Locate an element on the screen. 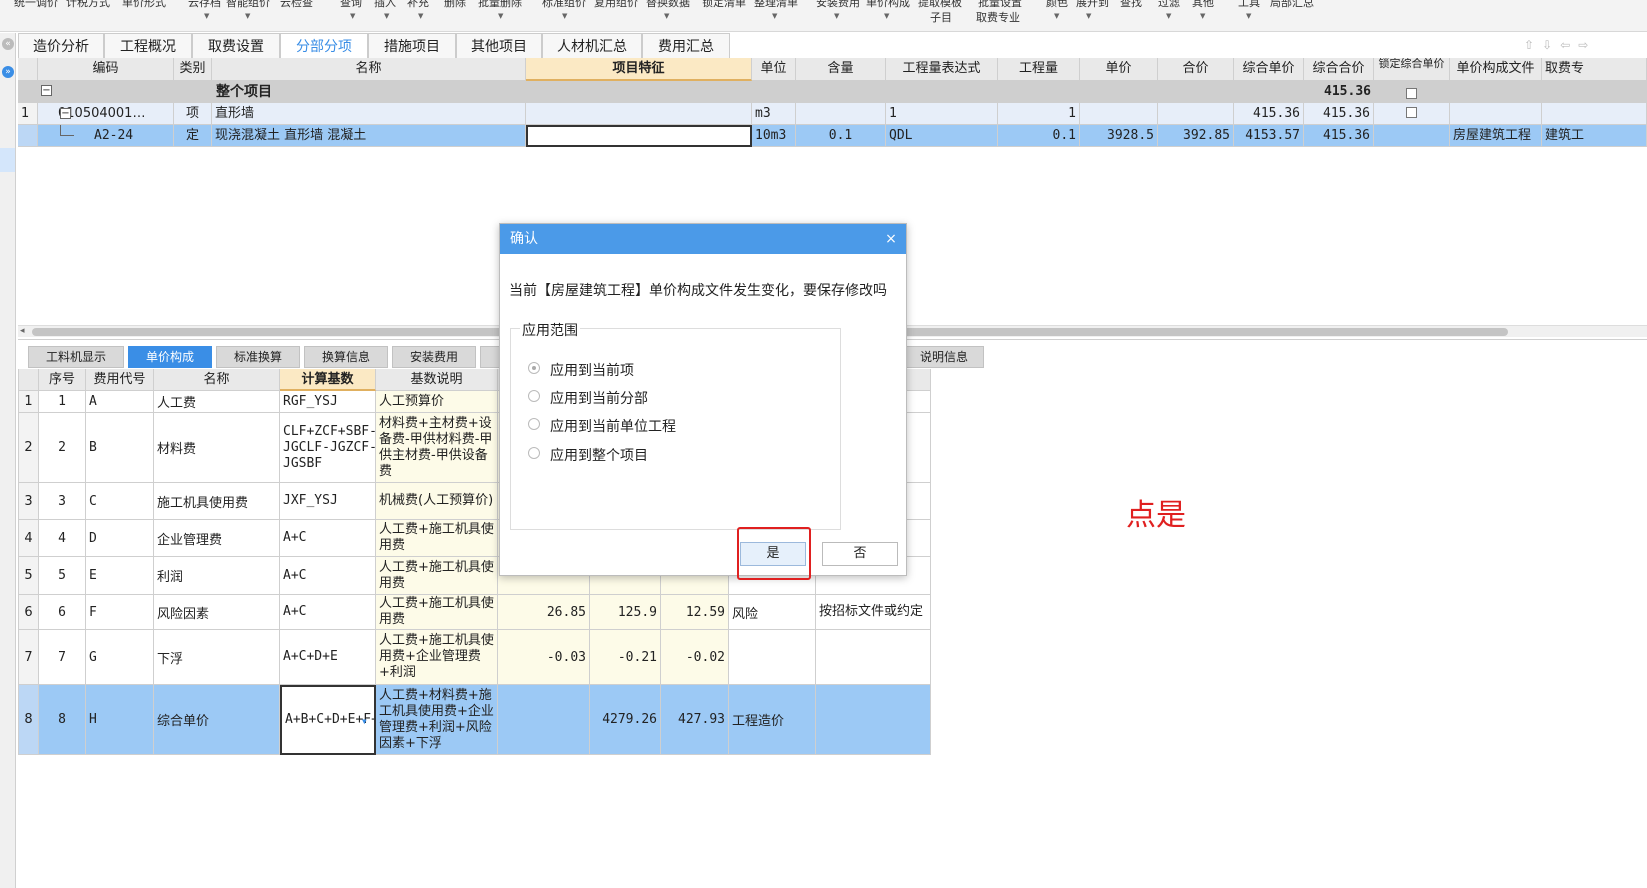 This screenshot has height=888, width=1647. cell-fee-name: 利润 is located at coordinates (217, 576).